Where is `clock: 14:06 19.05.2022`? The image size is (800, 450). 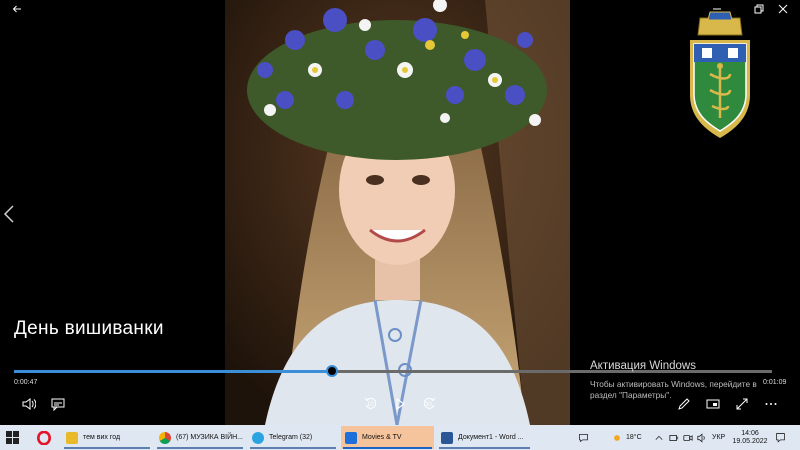 clock: 14:06 19.05.2022 is located at coordinates (750, 437).